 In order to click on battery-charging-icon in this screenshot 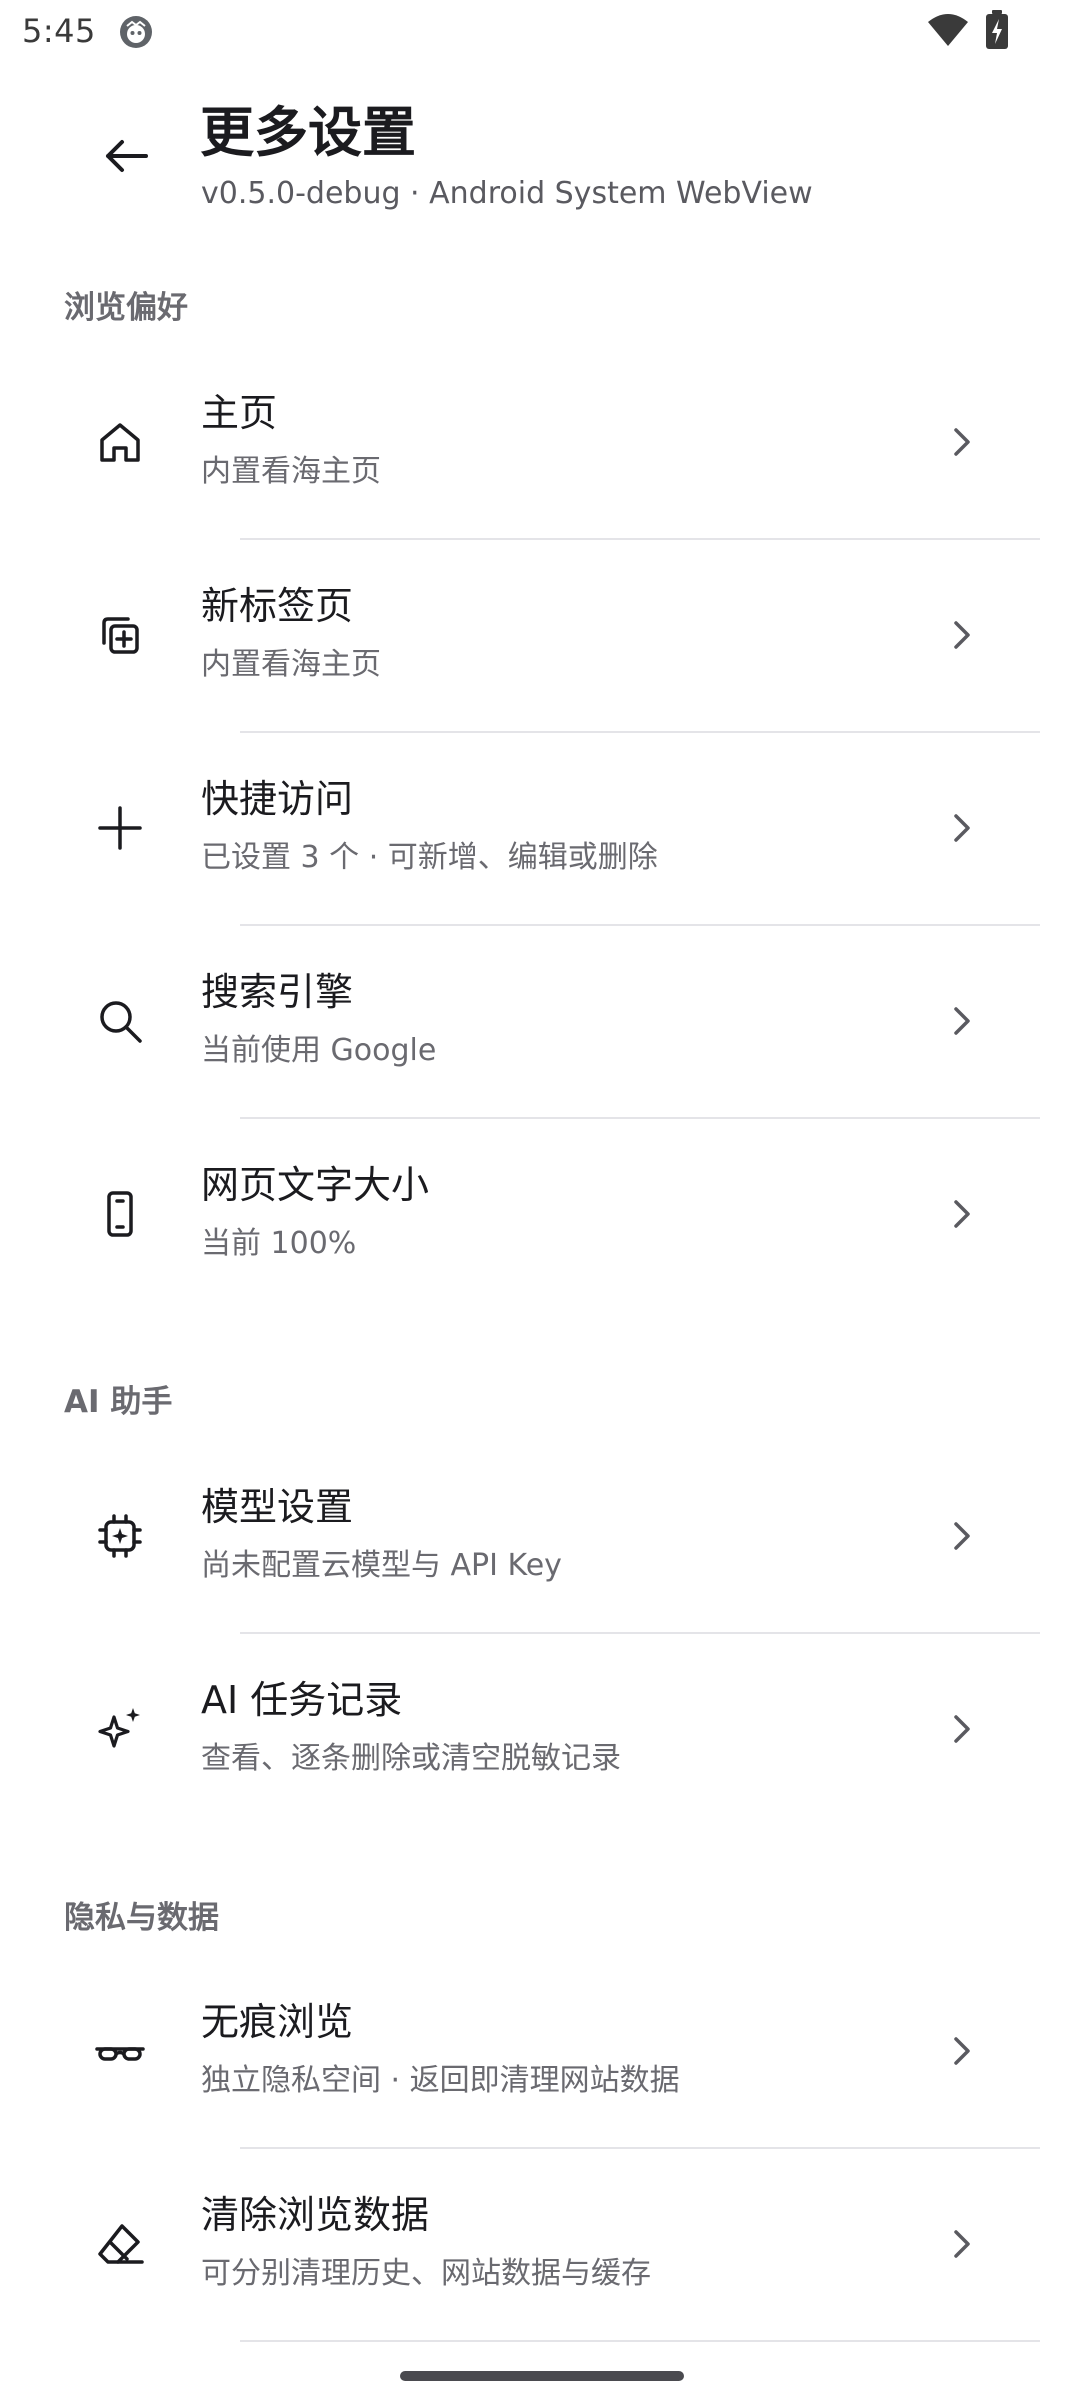, I will do `click(997, 30)`.